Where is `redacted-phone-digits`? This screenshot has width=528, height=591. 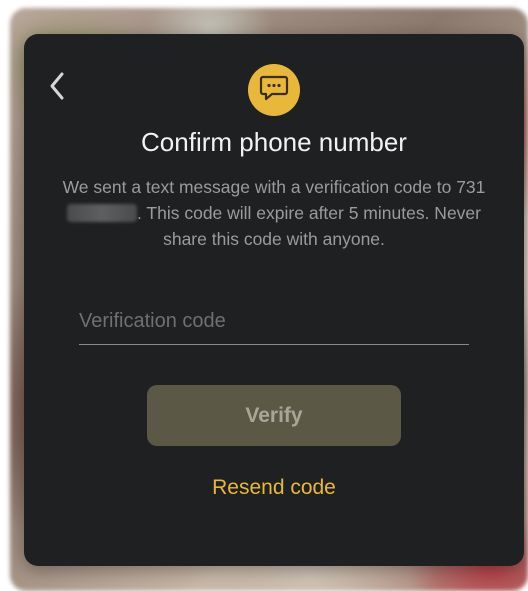 redacted-phone-digits is located at coordinates (102, 213).